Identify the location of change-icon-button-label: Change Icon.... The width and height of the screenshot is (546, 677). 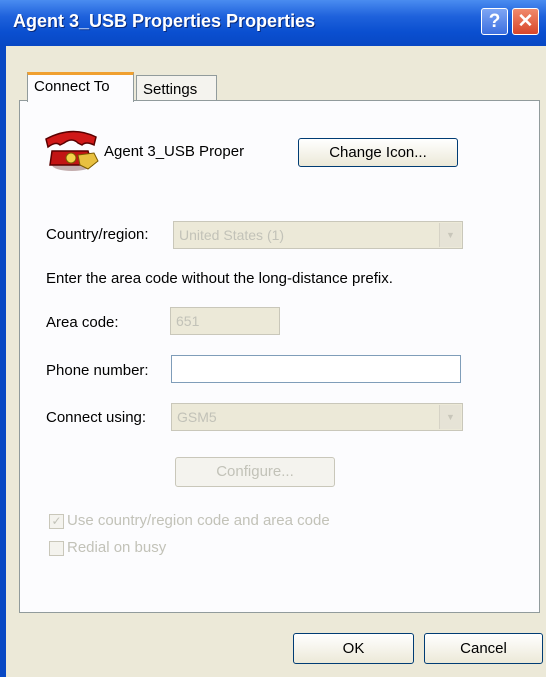
(378, 152).